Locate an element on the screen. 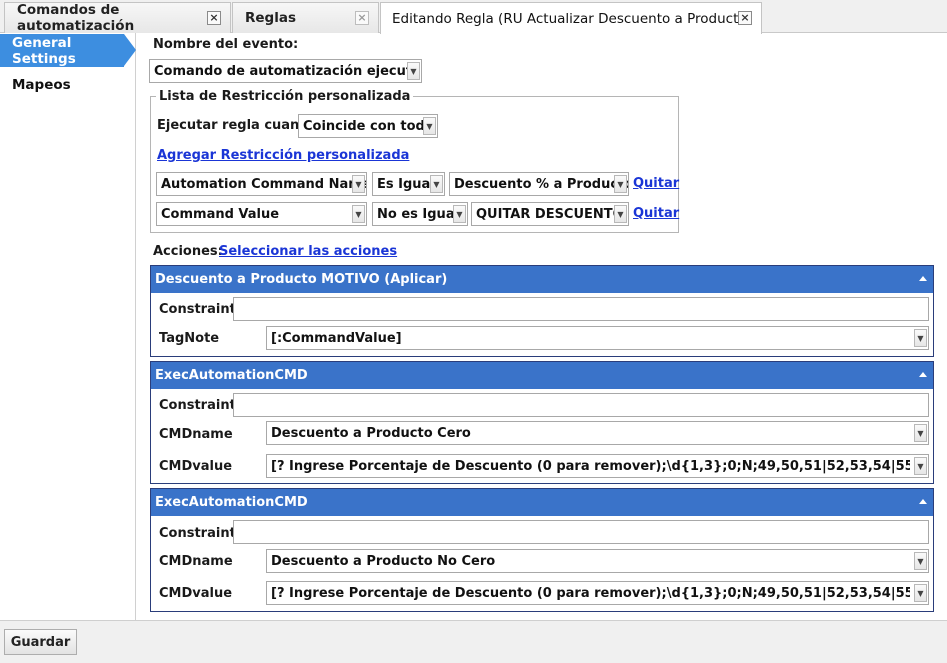 Image resolution: width=947 pixels, height=663 pixels. tab-reglas: Reglas × is located at coordinates (305, 17).